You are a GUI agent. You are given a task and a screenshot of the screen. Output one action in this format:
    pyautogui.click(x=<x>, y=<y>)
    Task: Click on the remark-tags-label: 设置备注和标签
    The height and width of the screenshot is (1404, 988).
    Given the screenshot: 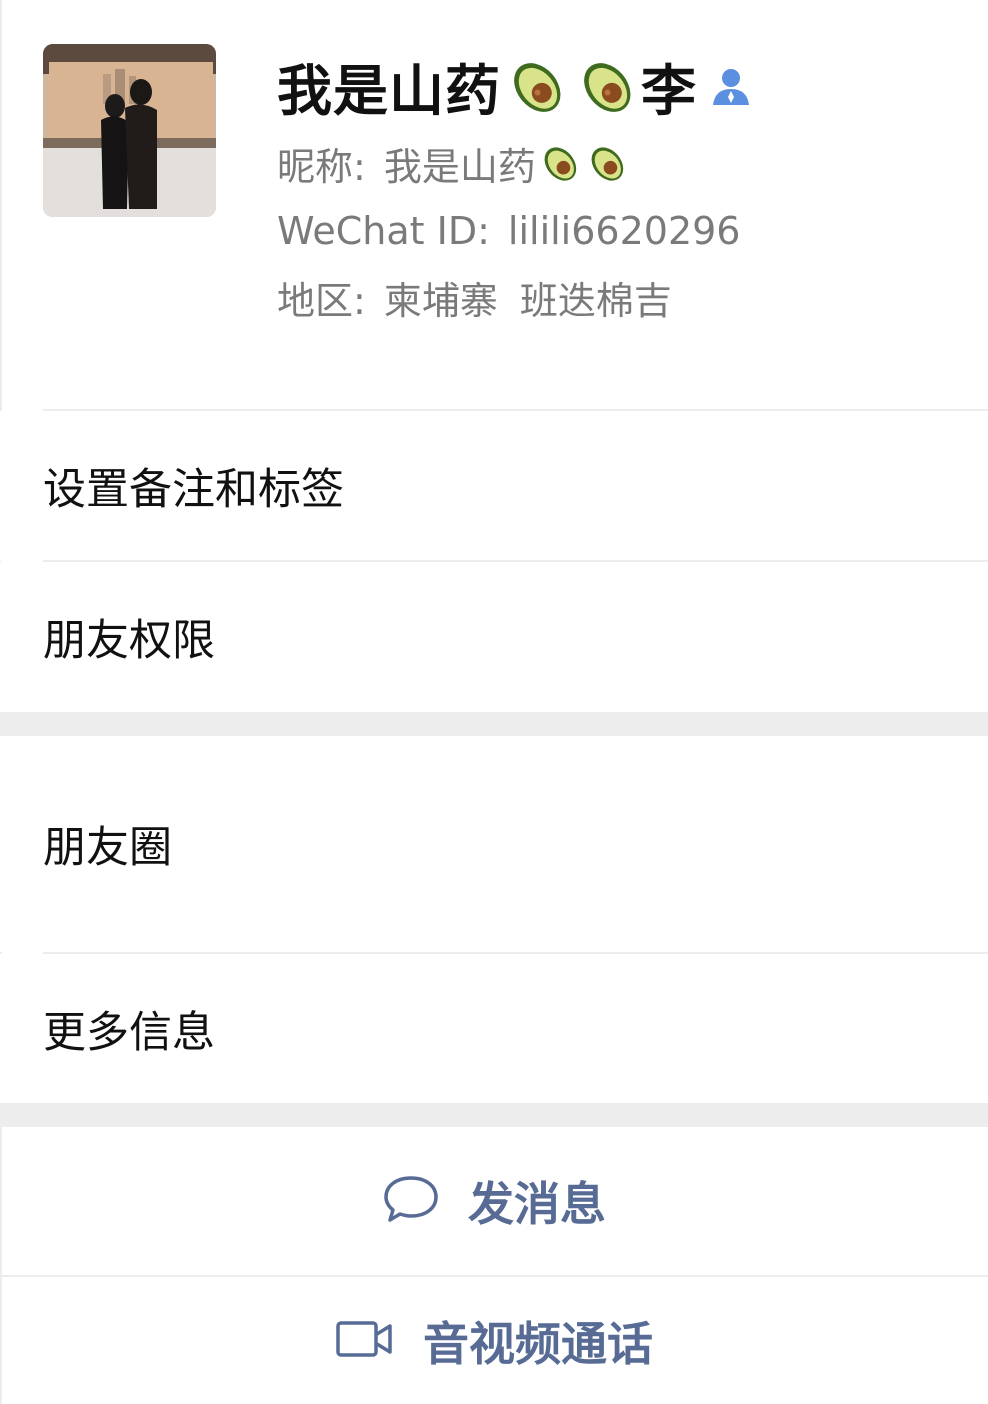 What is the action you would take?
    pyautogui.click(x=193, y=490)
    